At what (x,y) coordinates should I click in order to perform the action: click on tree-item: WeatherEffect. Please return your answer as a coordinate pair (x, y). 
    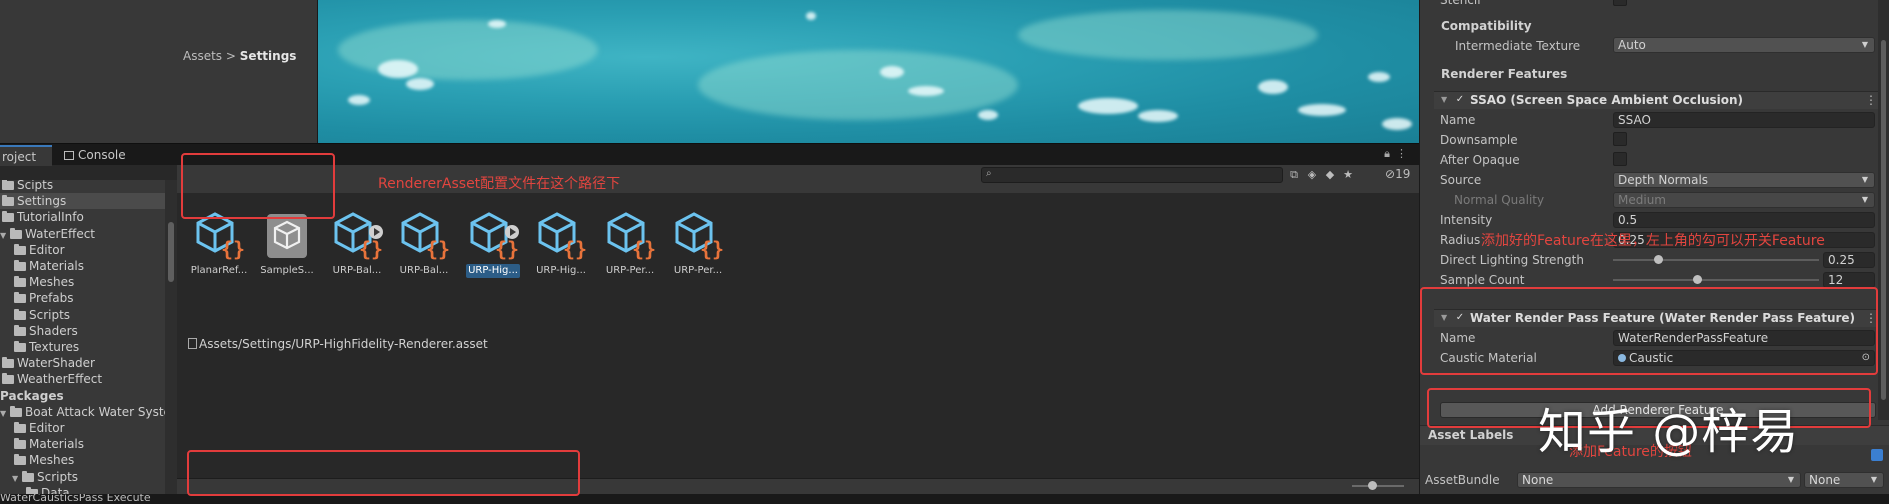
    Looking at the image, I should click on (51, 379).